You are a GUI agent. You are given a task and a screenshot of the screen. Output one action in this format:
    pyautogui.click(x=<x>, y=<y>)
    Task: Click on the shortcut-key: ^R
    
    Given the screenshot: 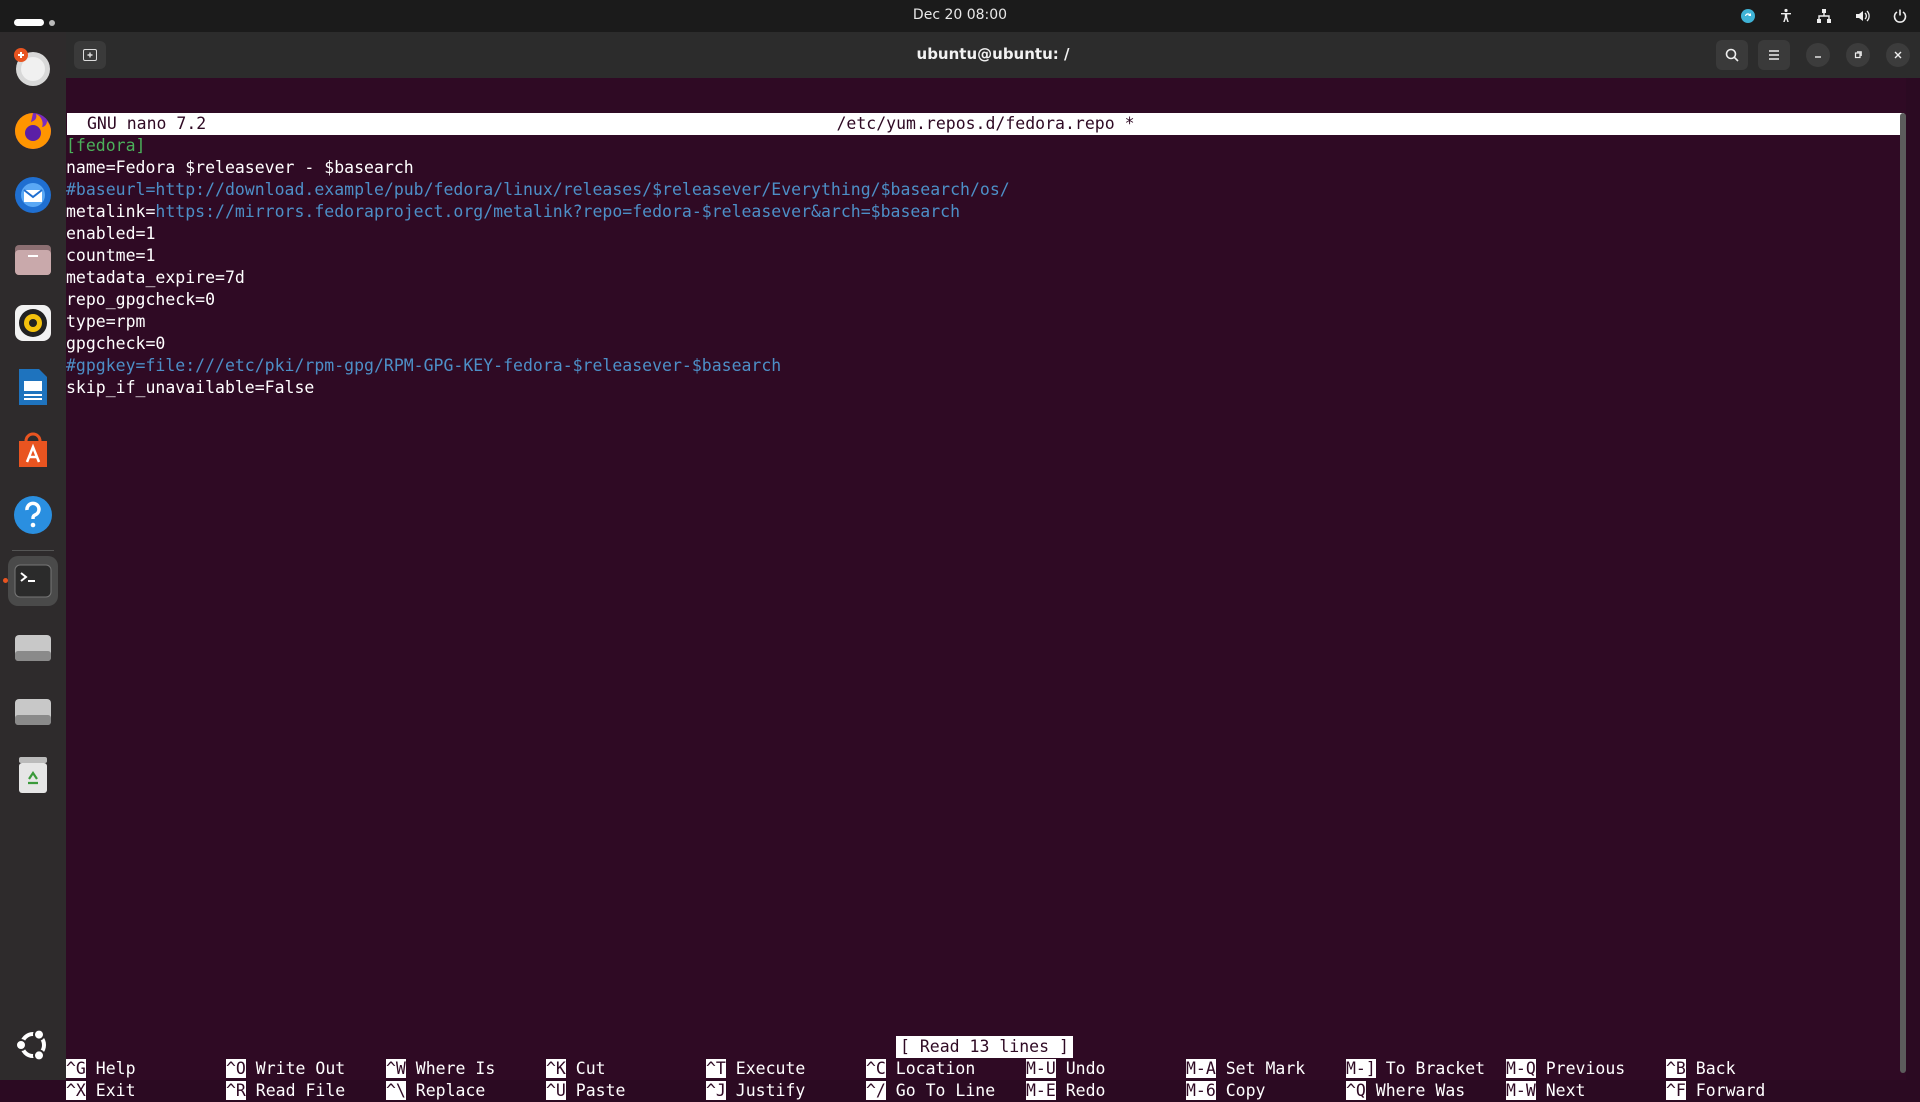 What is the action you would take?
    pyautogui.click(x=236, y=1090)
    